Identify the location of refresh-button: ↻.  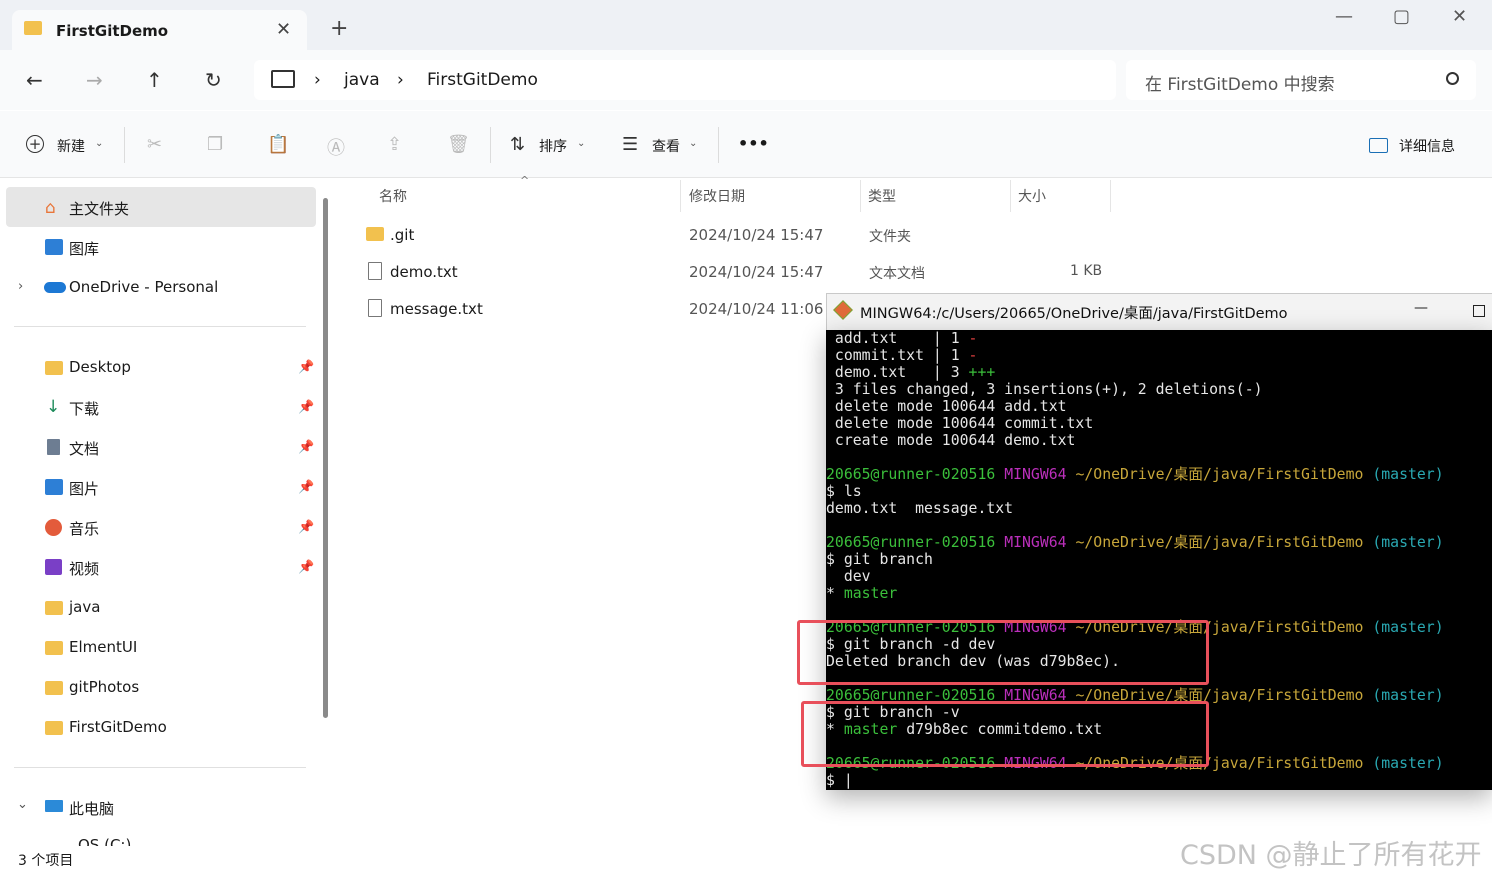
(213, 80).